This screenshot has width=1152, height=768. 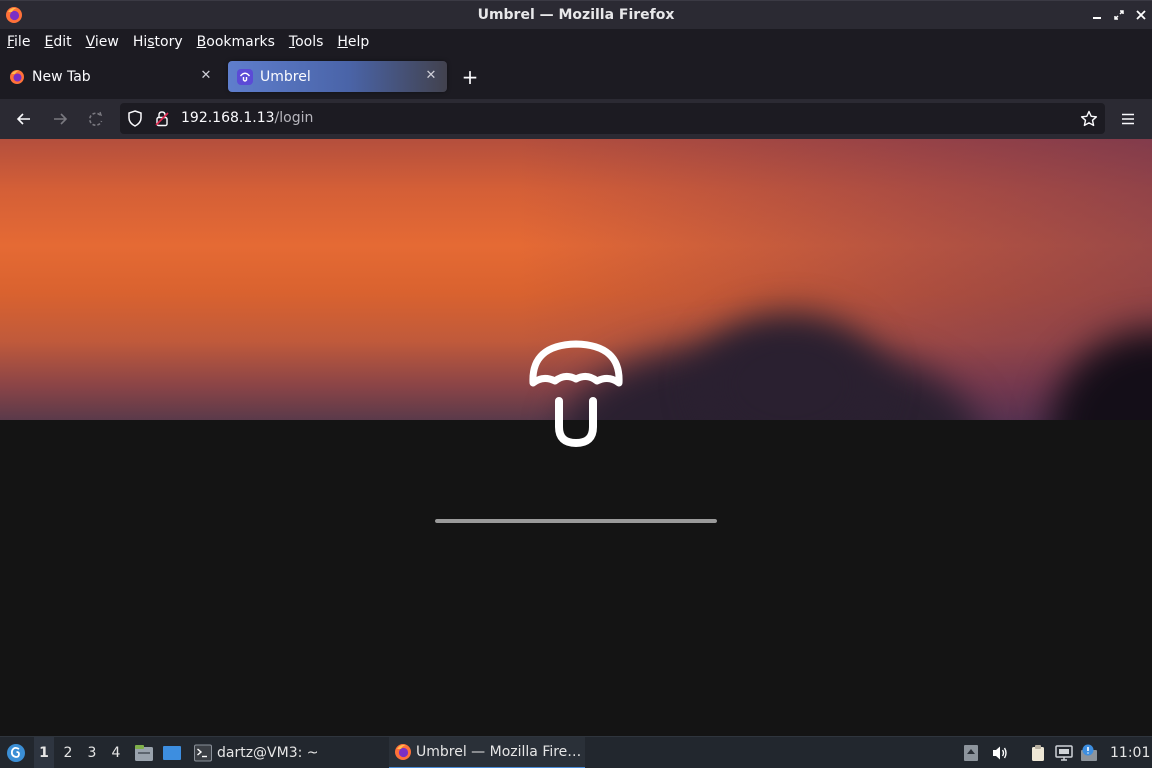 What do you see at coordinates (612, 118) in the screenshot?
I see `url-bar: 192.168.1.13/login` at bounding box center [612, 118].